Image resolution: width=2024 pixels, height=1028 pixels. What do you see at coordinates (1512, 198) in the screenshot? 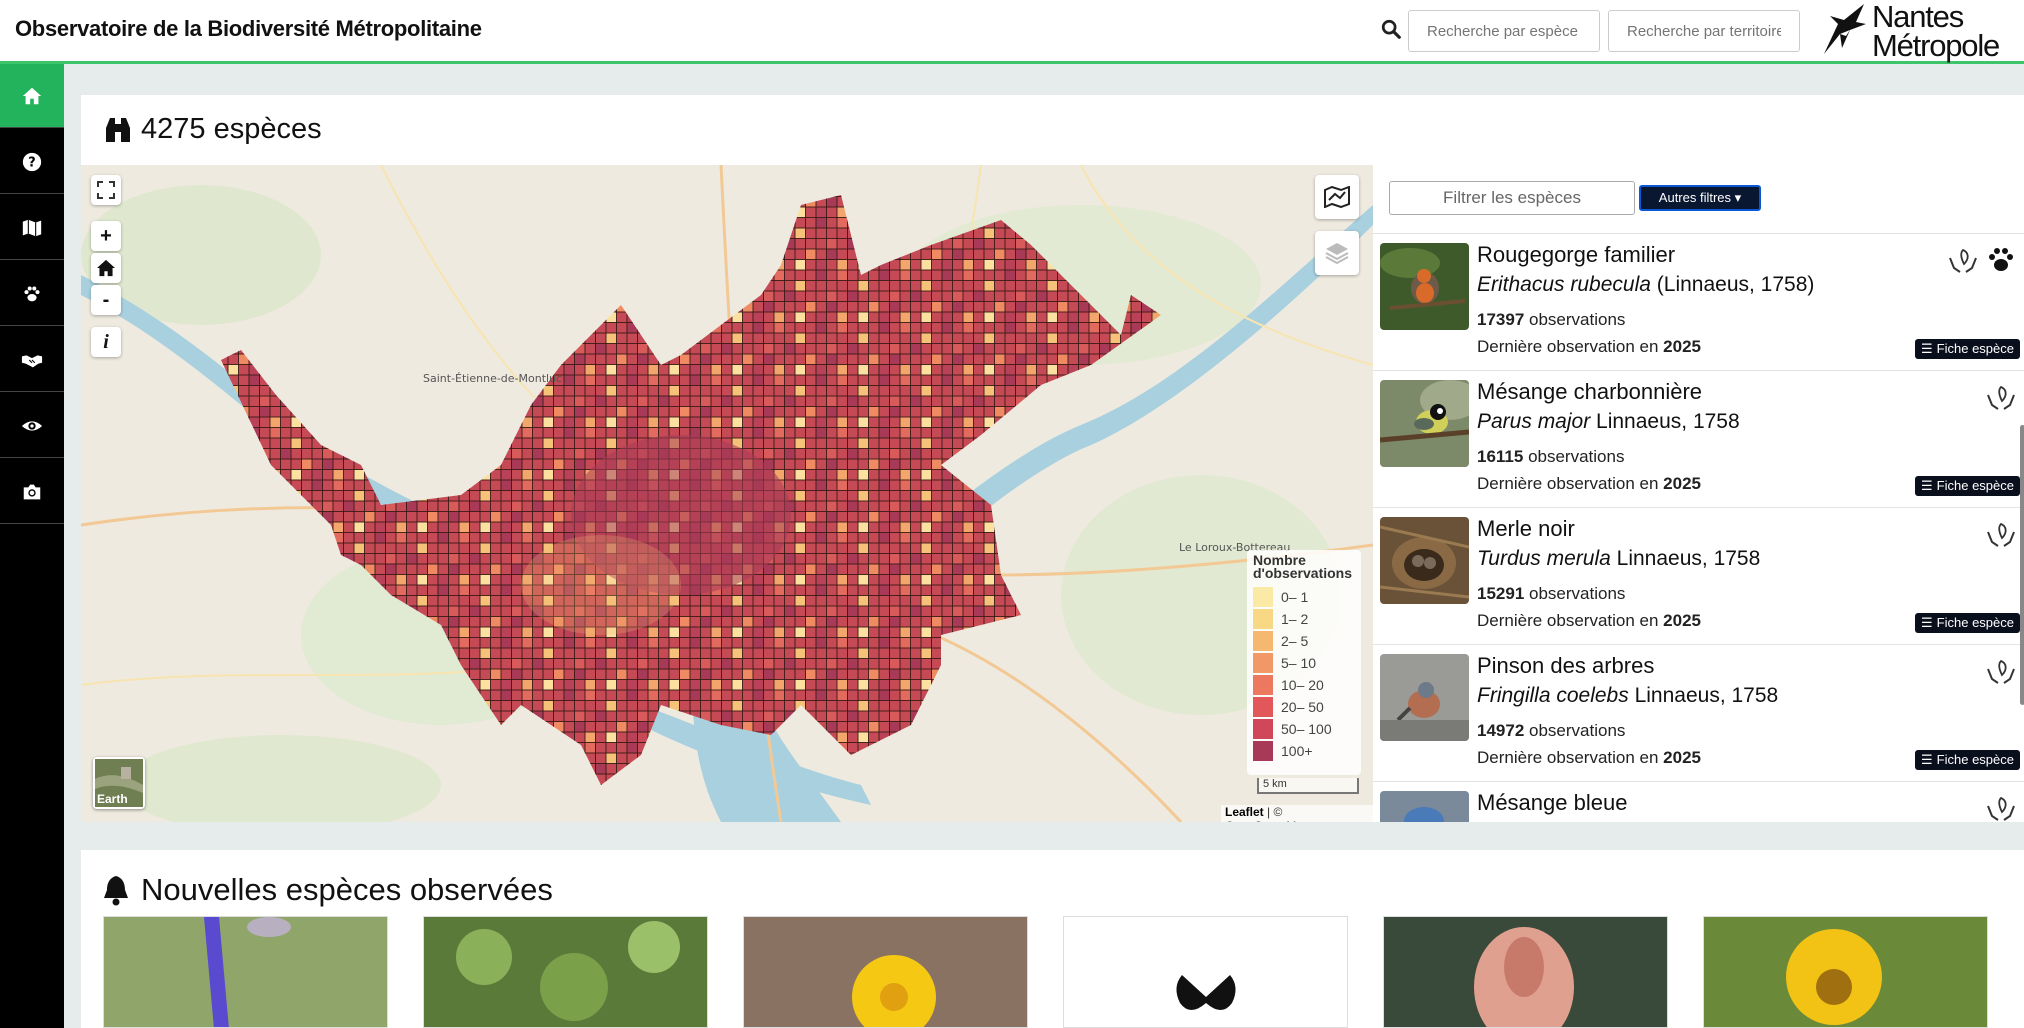
I see `species-filter-input: Filtrer les espèces` at bounding box center [1512, 198].